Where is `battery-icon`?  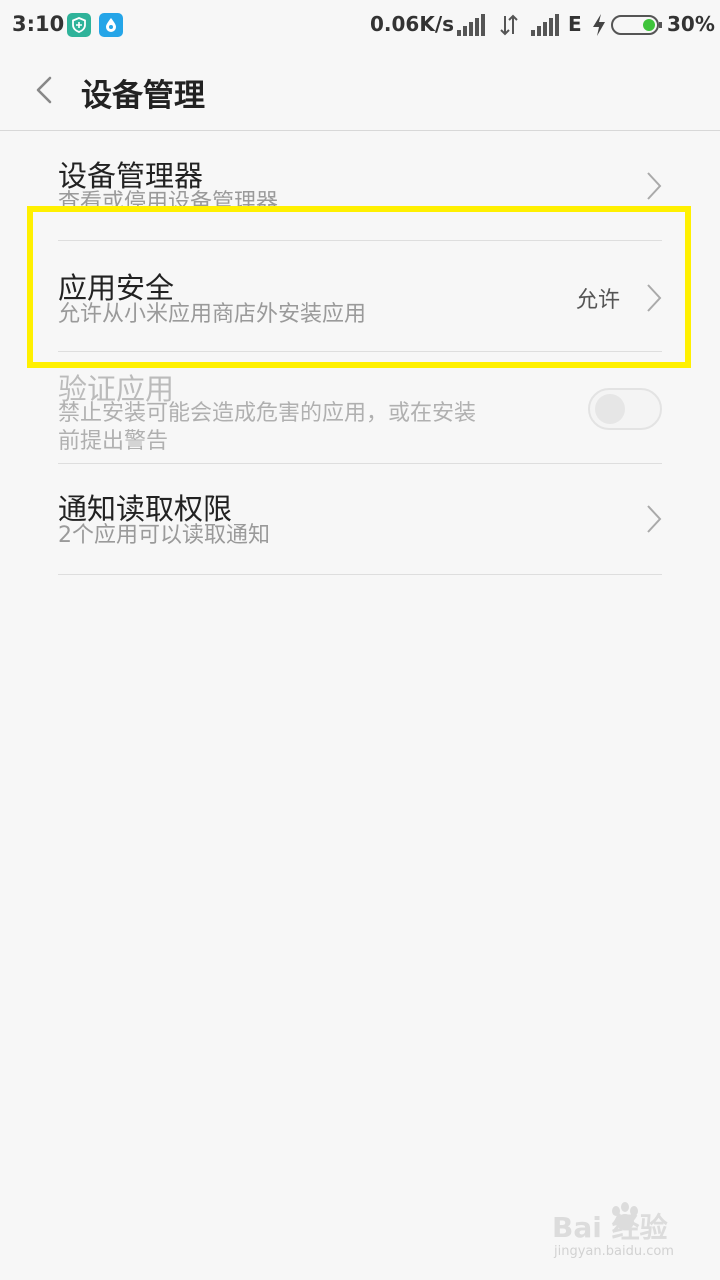
battery-icon is located at coordinates (636, 25).